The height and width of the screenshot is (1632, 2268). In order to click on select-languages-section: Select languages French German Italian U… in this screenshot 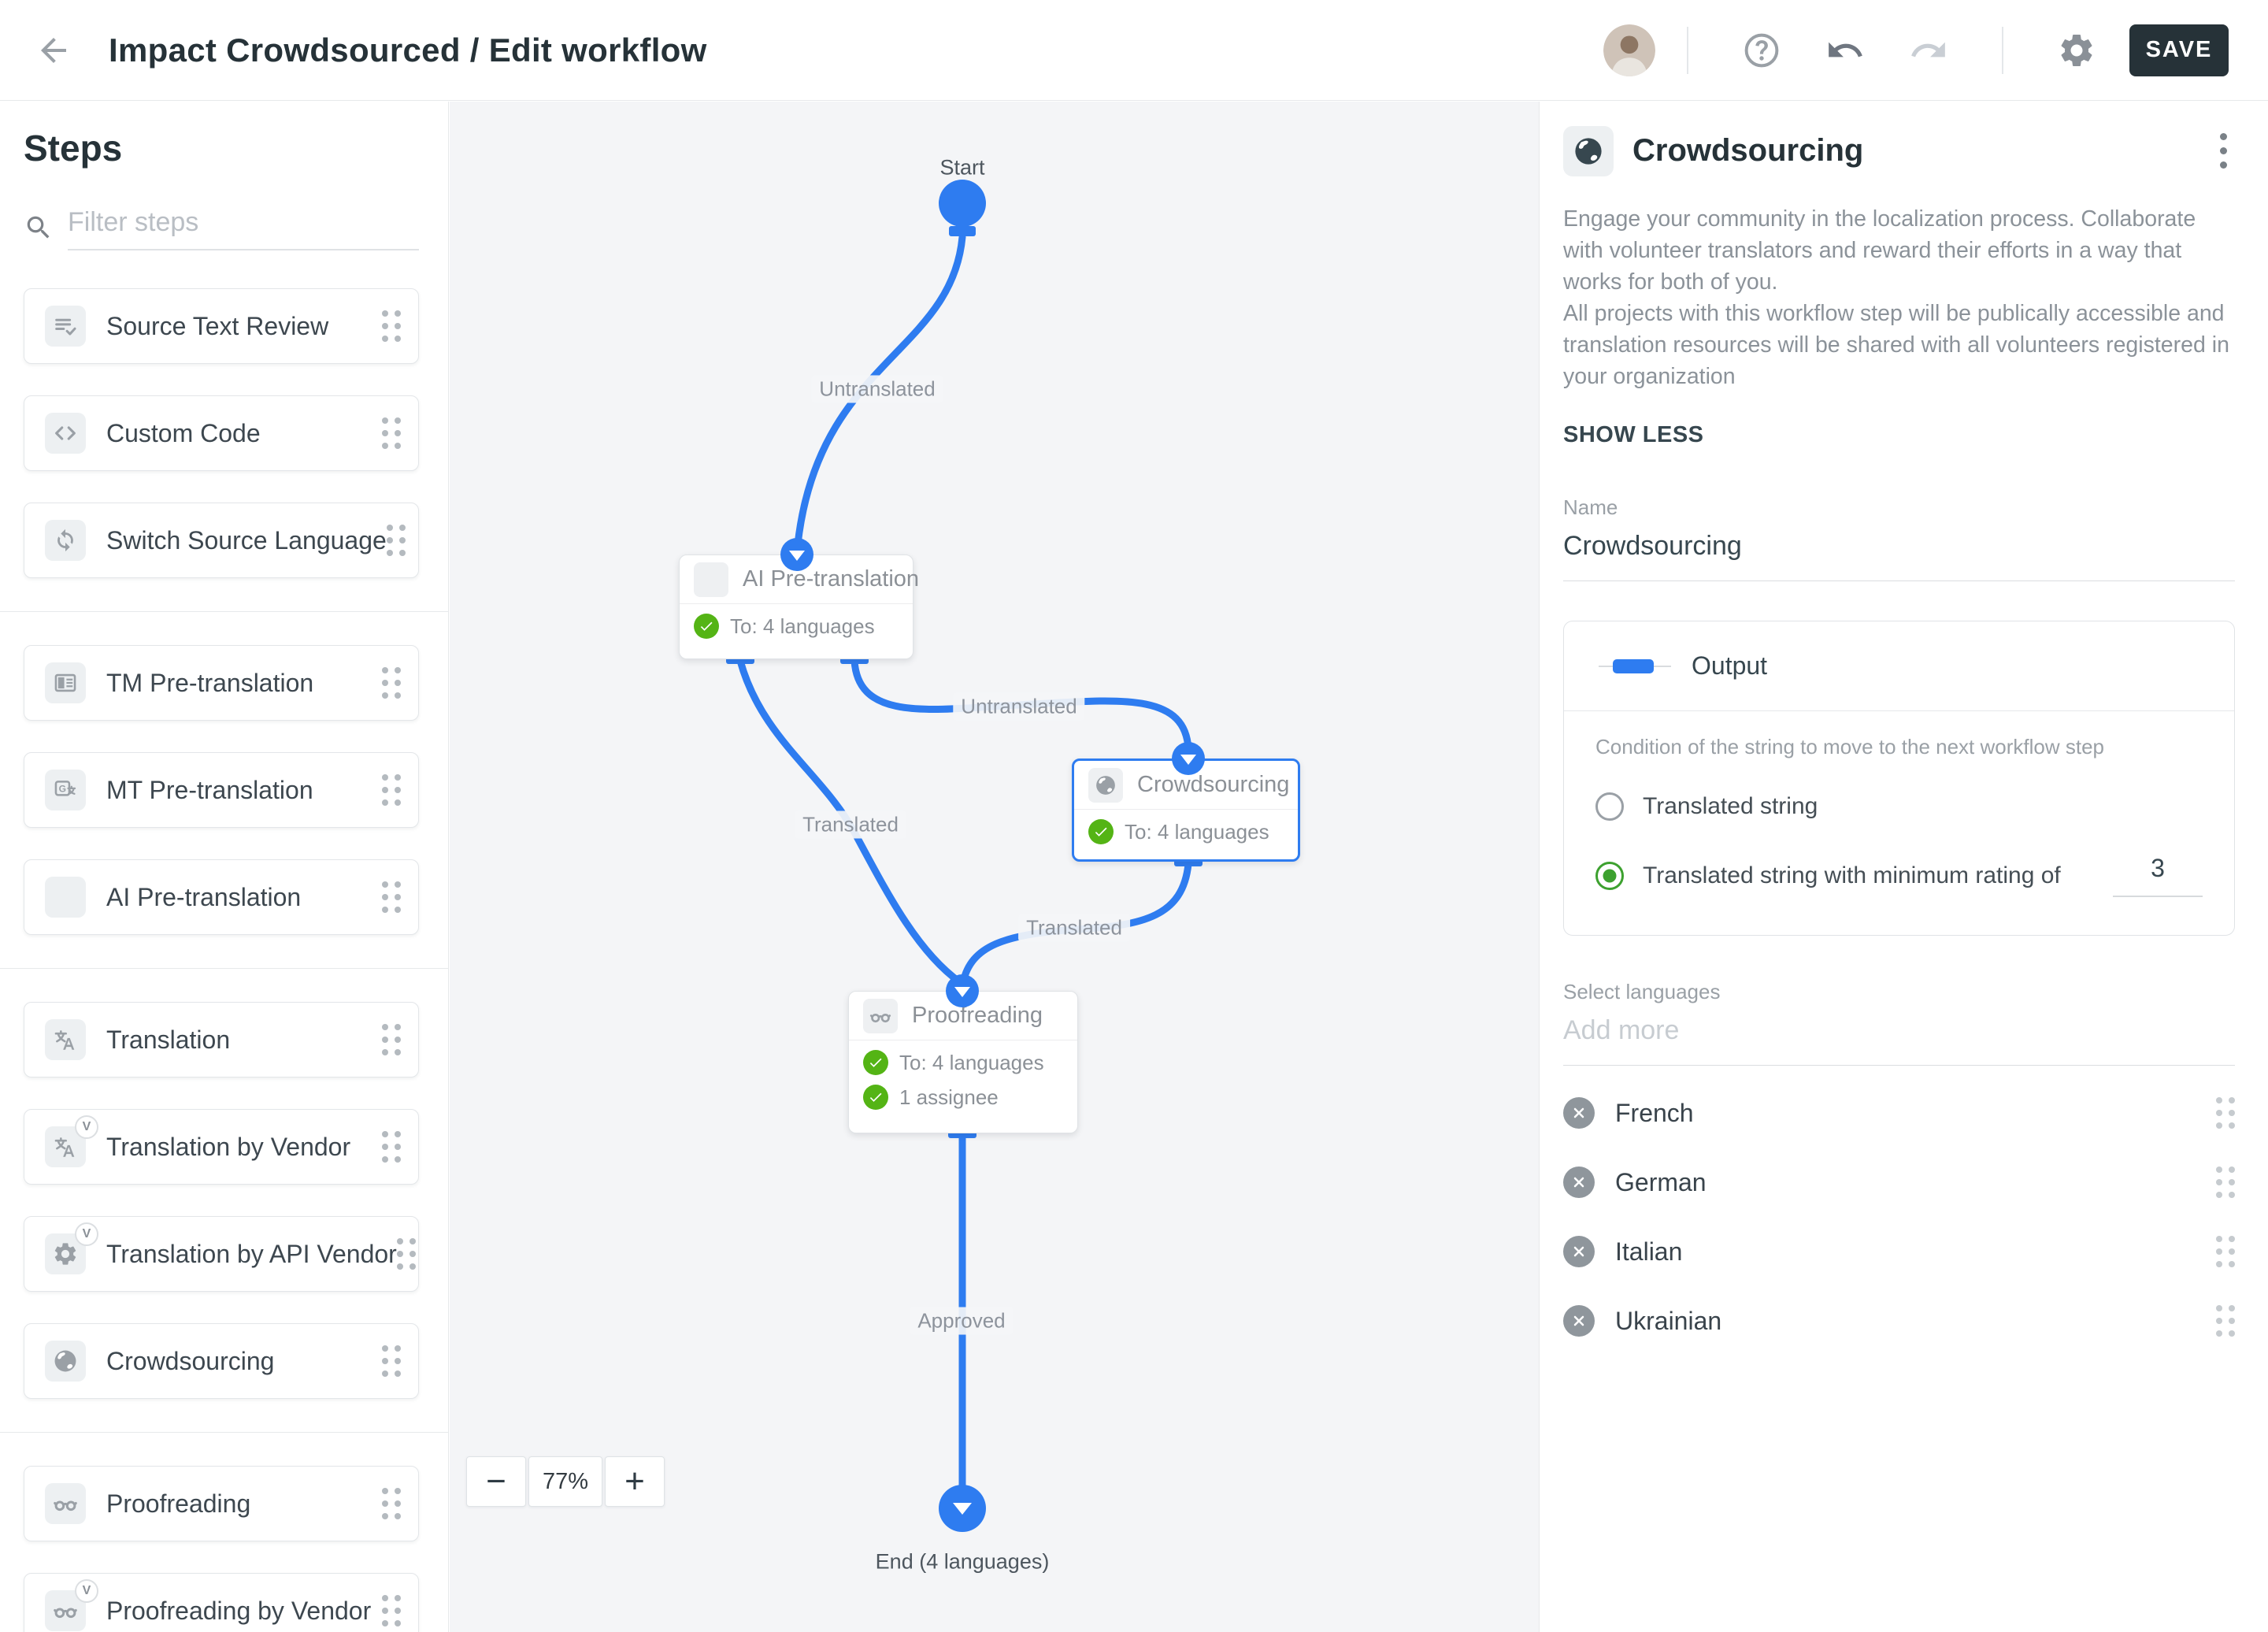, I will do `click(1899, 1168)`.